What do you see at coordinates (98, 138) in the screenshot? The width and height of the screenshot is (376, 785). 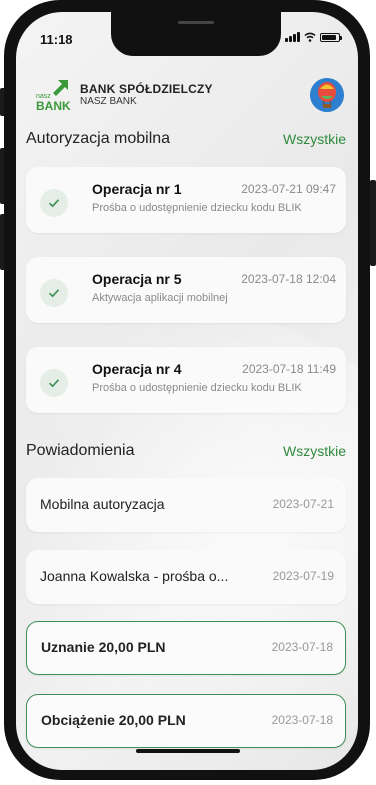 I see `section-title-authorizations: Autoryzacja mobilna` at bounding box center [98, 138].